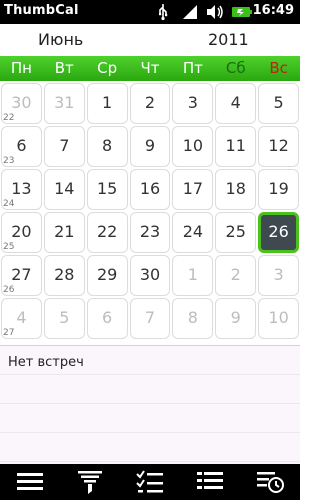  I want to click on day-number: 27, so click(21, 274).